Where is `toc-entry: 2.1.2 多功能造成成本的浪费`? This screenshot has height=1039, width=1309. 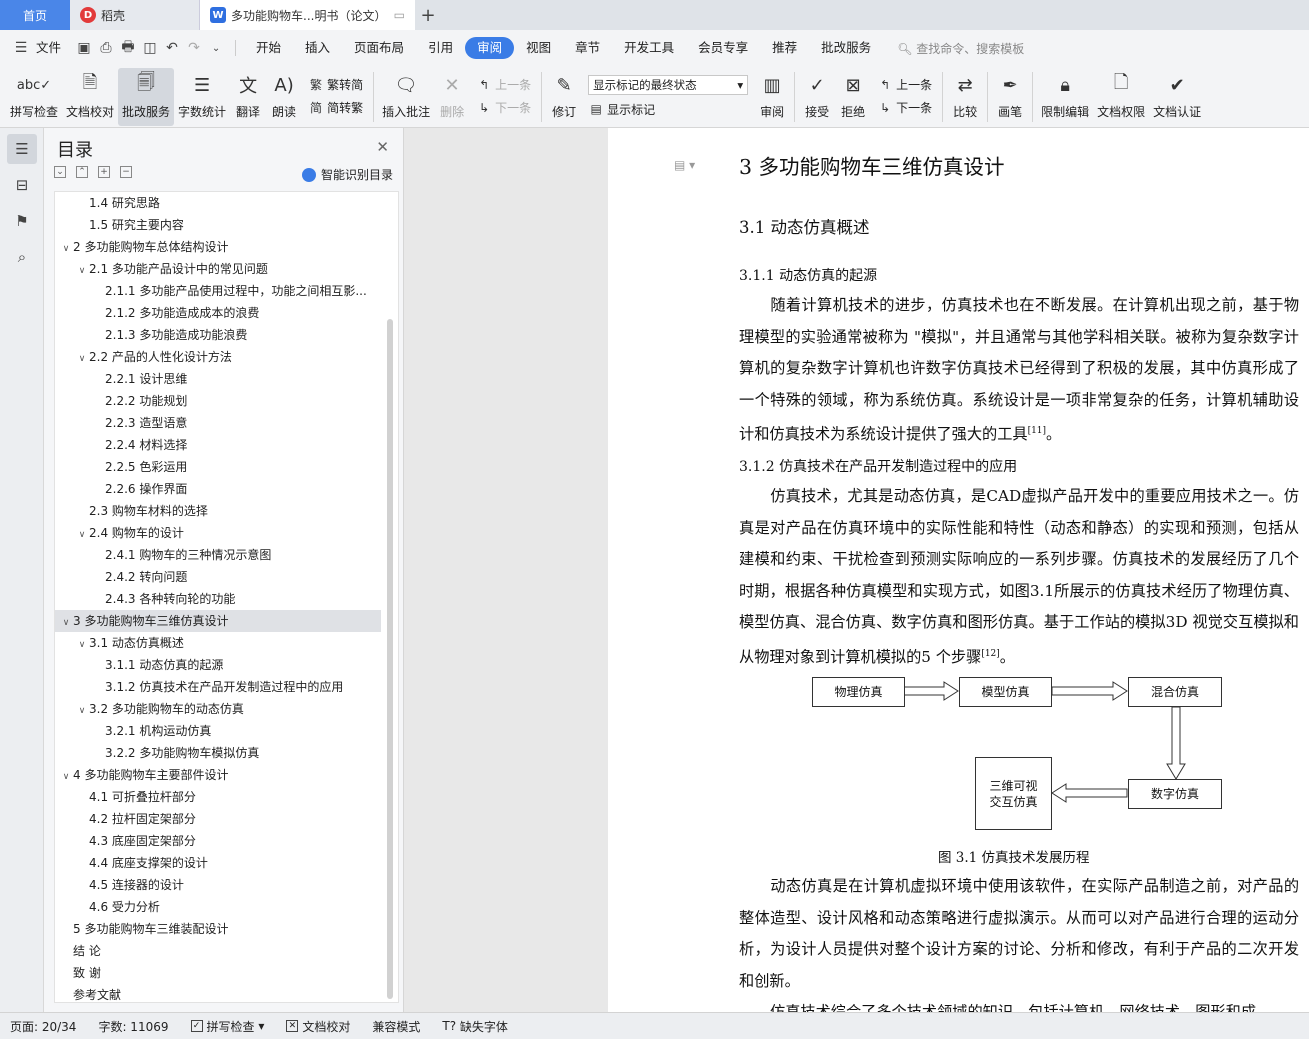 toc-entry: 2.1.2 多功能造成成本的浪费 is located at coordinates (218, 313).